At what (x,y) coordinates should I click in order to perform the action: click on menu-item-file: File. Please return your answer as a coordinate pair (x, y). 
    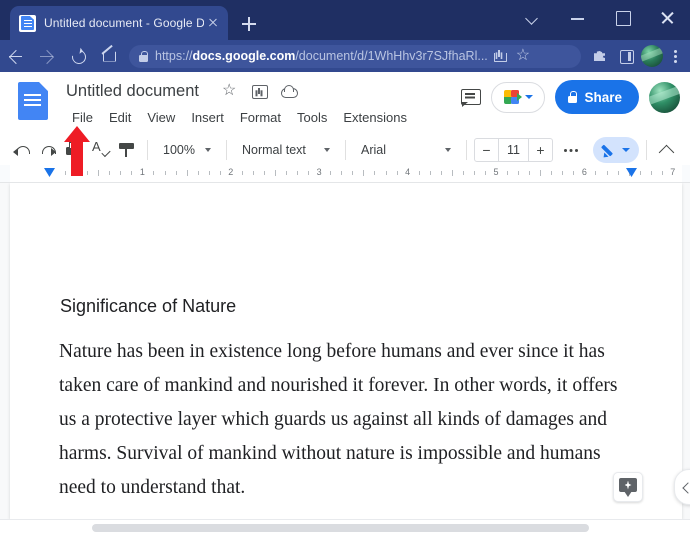
    Looking at the image, I should click on (82, 117).